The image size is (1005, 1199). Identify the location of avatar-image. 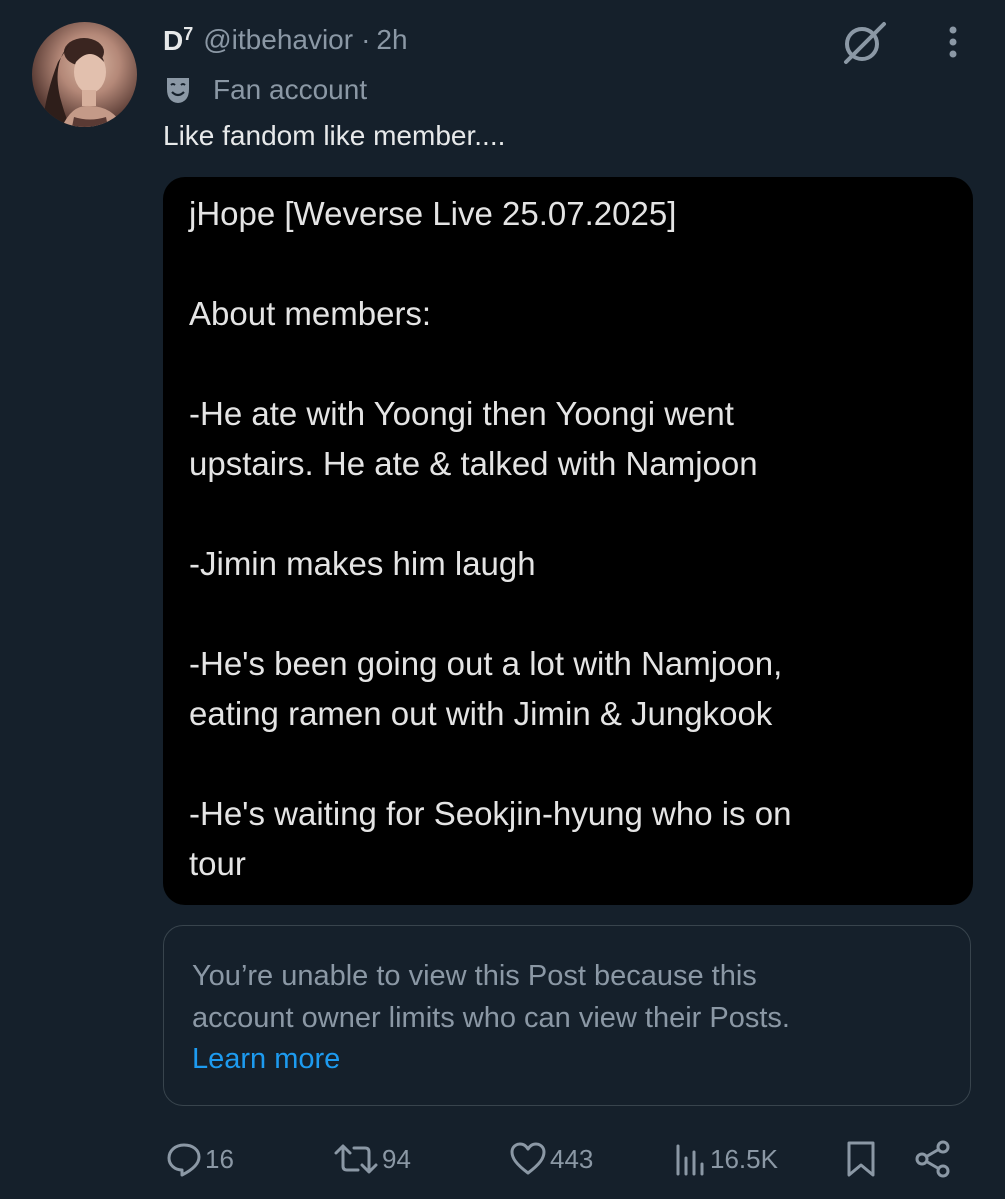
(83, 82).